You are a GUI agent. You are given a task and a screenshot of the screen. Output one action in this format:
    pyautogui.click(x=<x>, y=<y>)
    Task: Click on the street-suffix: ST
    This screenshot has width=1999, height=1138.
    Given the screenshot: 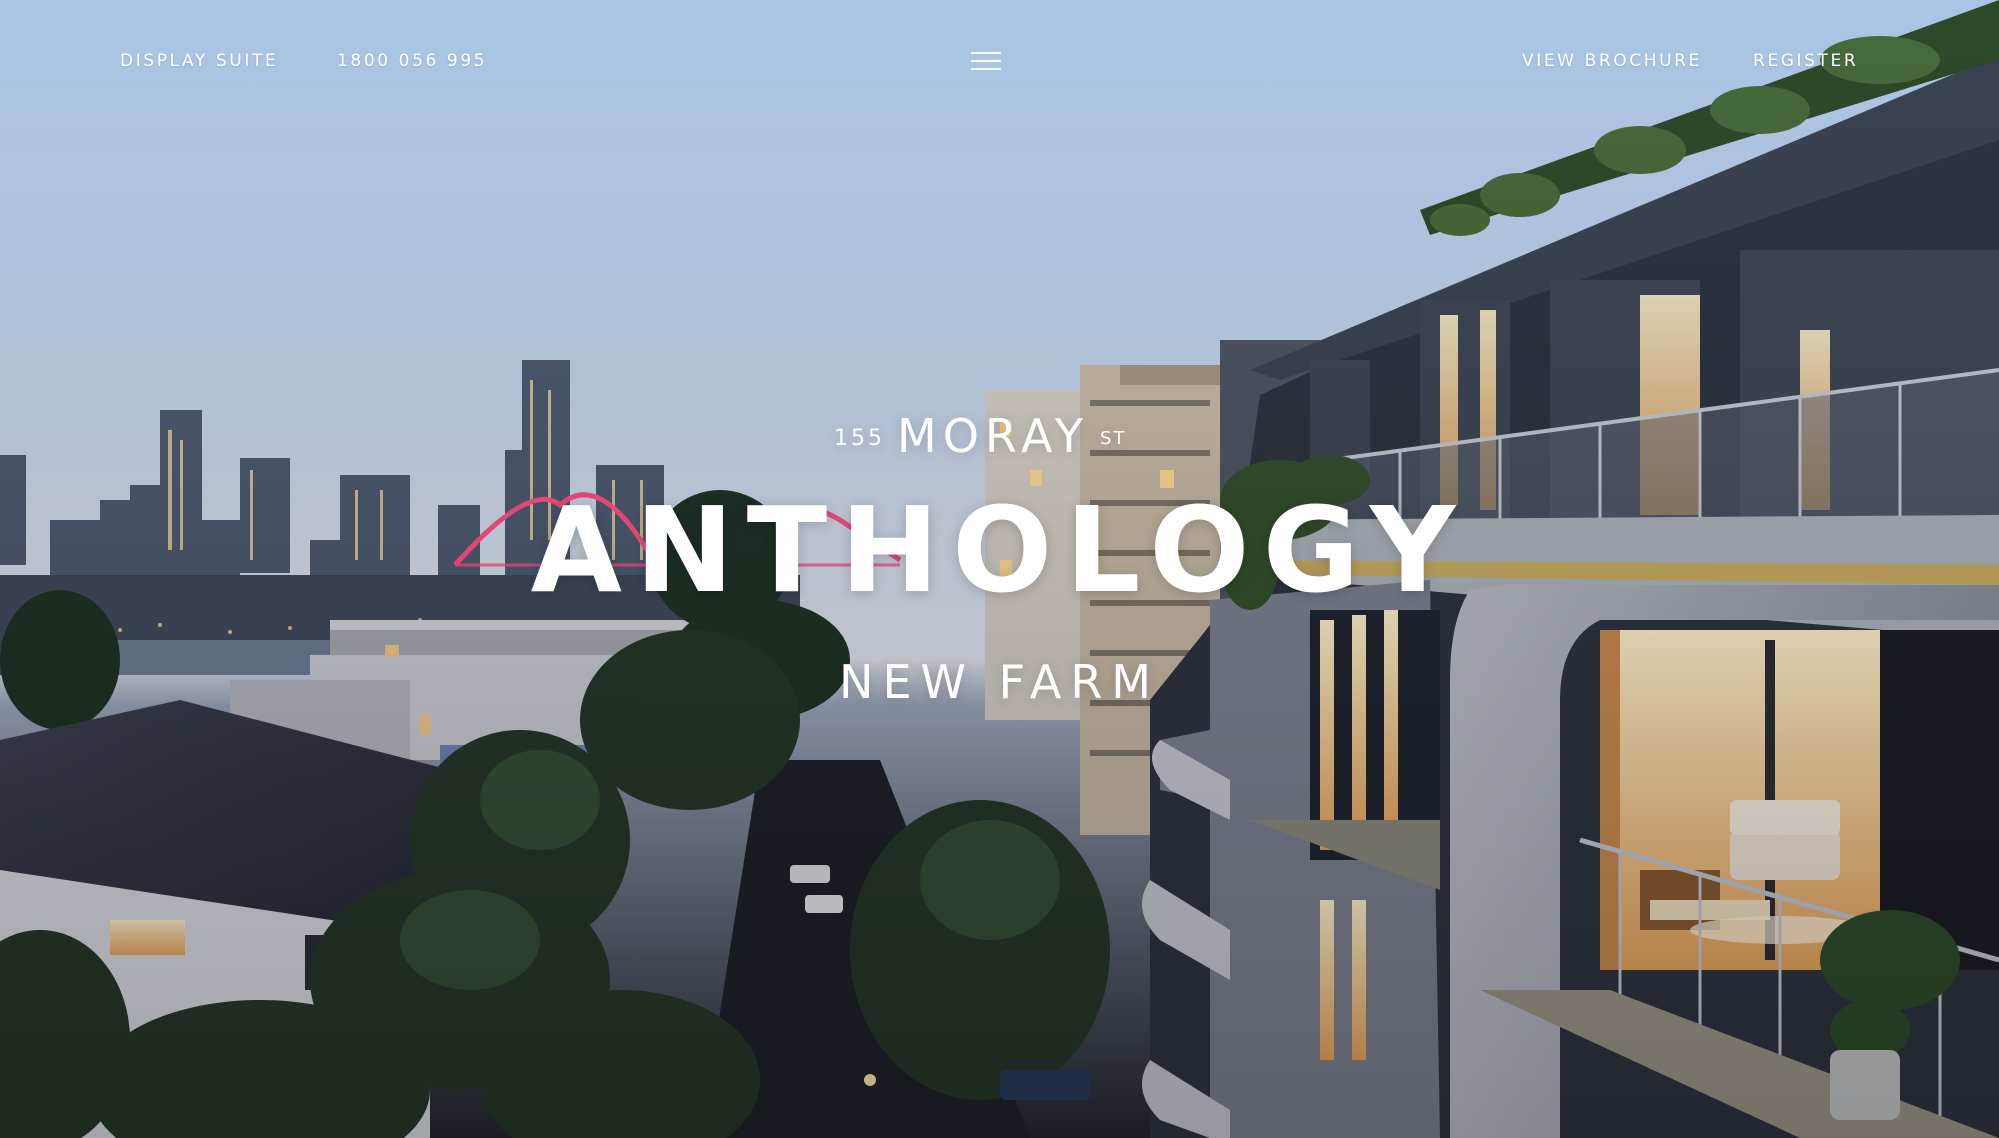 What is the action you would take?
    pyautogui.click(x=1113, y=438)
    